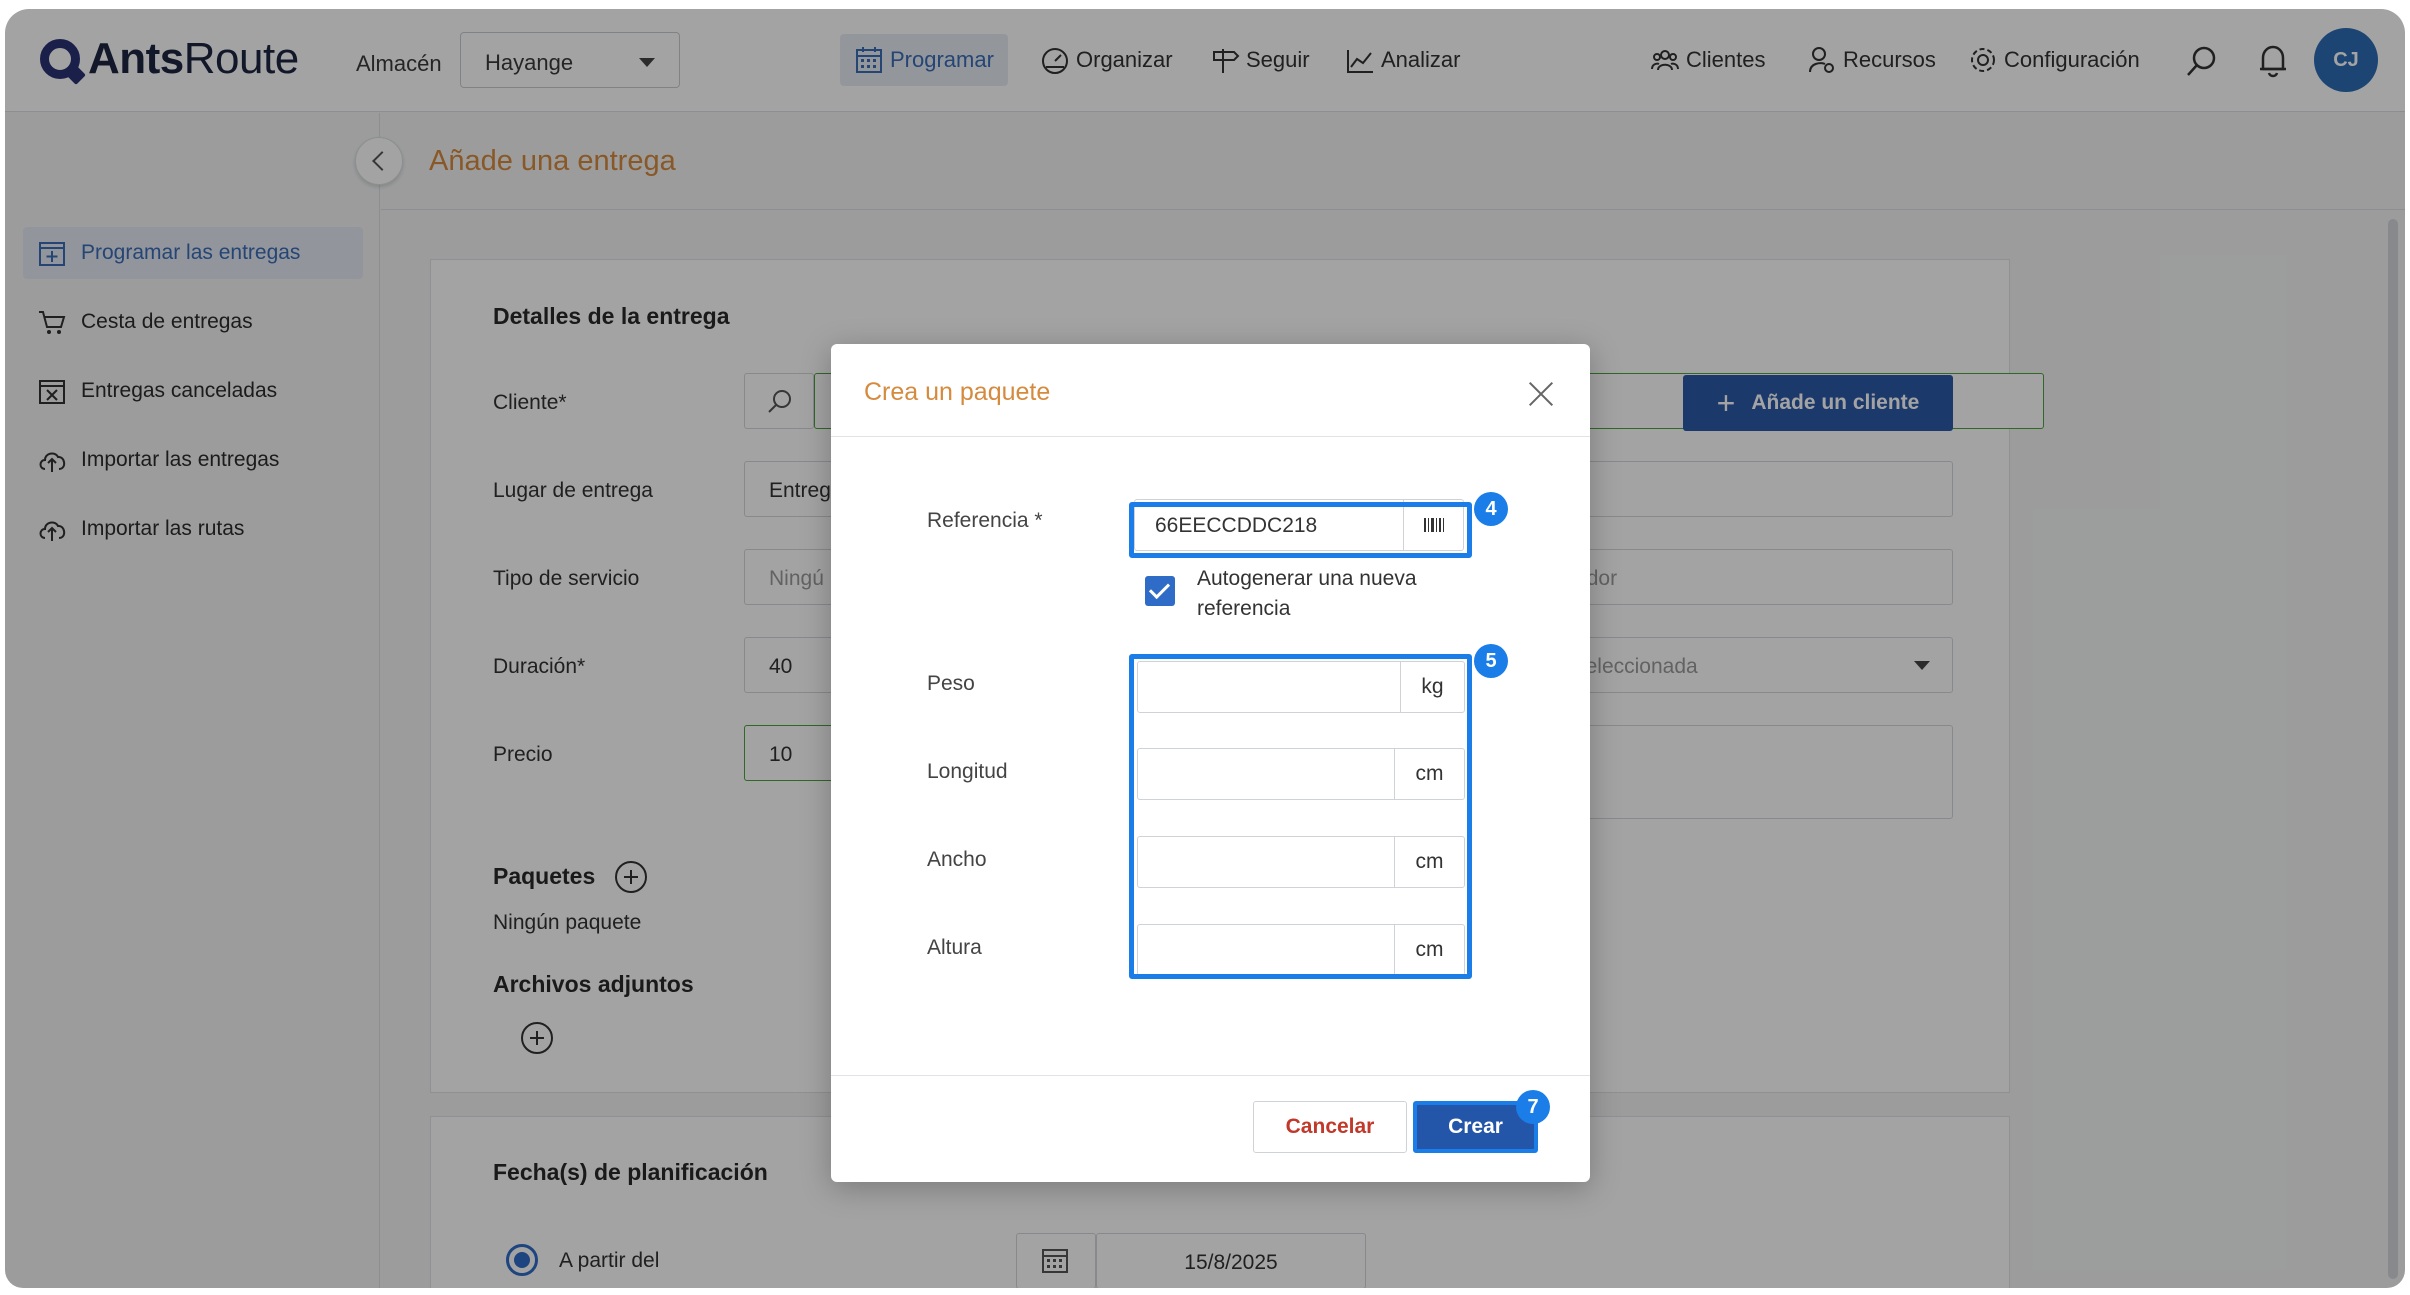 The image size is (2410, 1295). I want to click on reference-value: 66EECCDDC218, so click(1236, 525).